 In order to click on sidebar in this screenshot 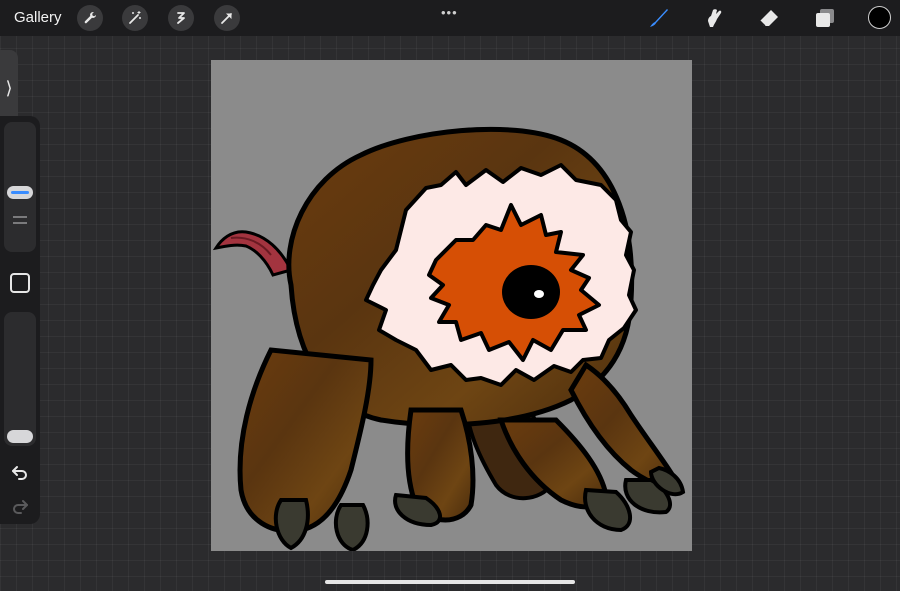, I will do `click(20, 320)`.